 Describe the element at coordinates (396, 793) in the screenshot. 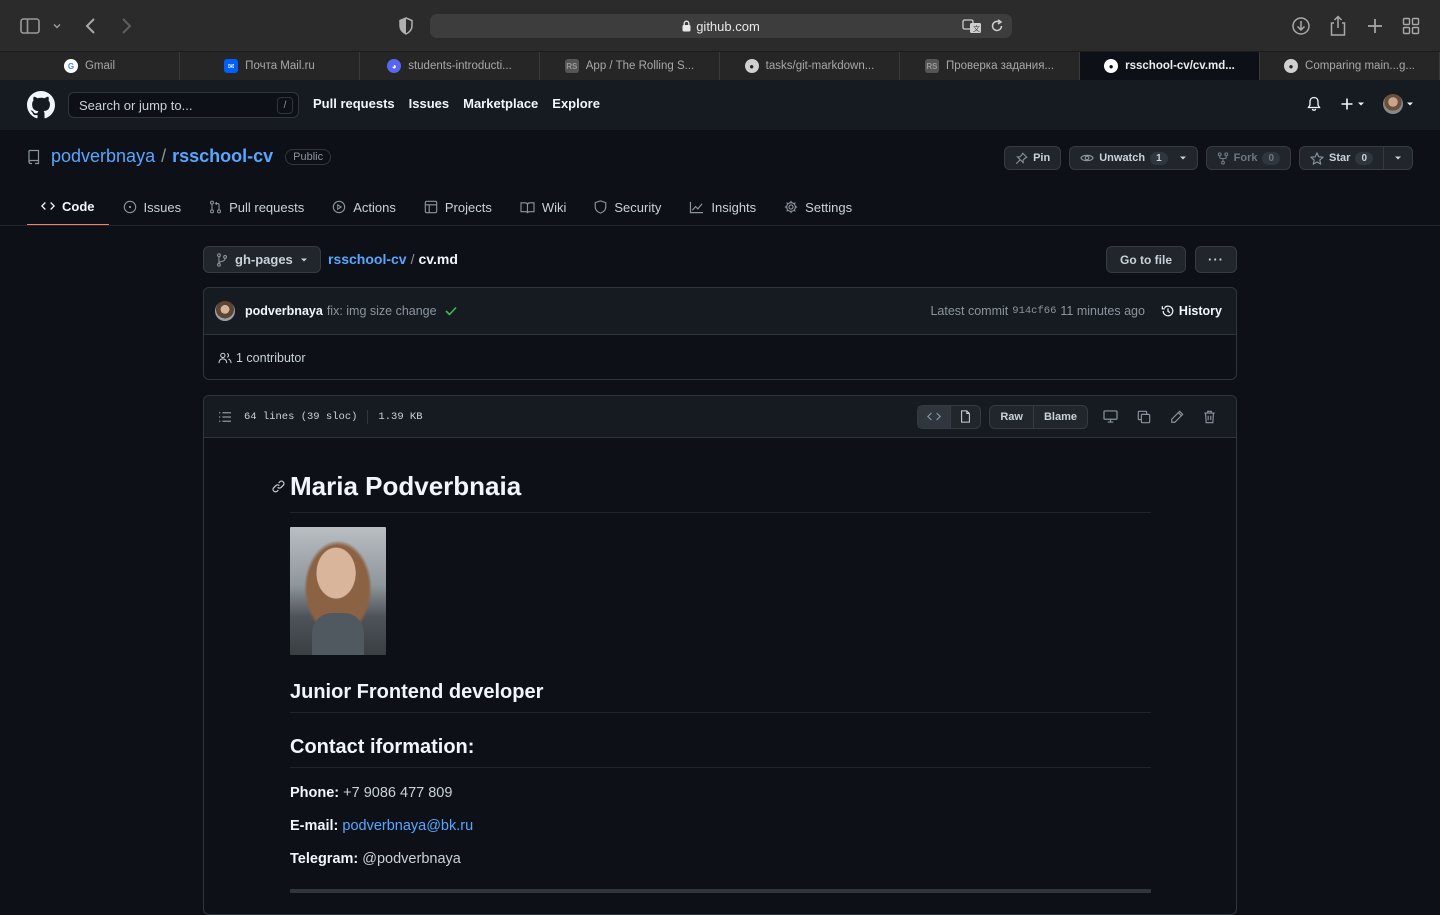

I see `phone-value: +7 9086 477 809` at that location.